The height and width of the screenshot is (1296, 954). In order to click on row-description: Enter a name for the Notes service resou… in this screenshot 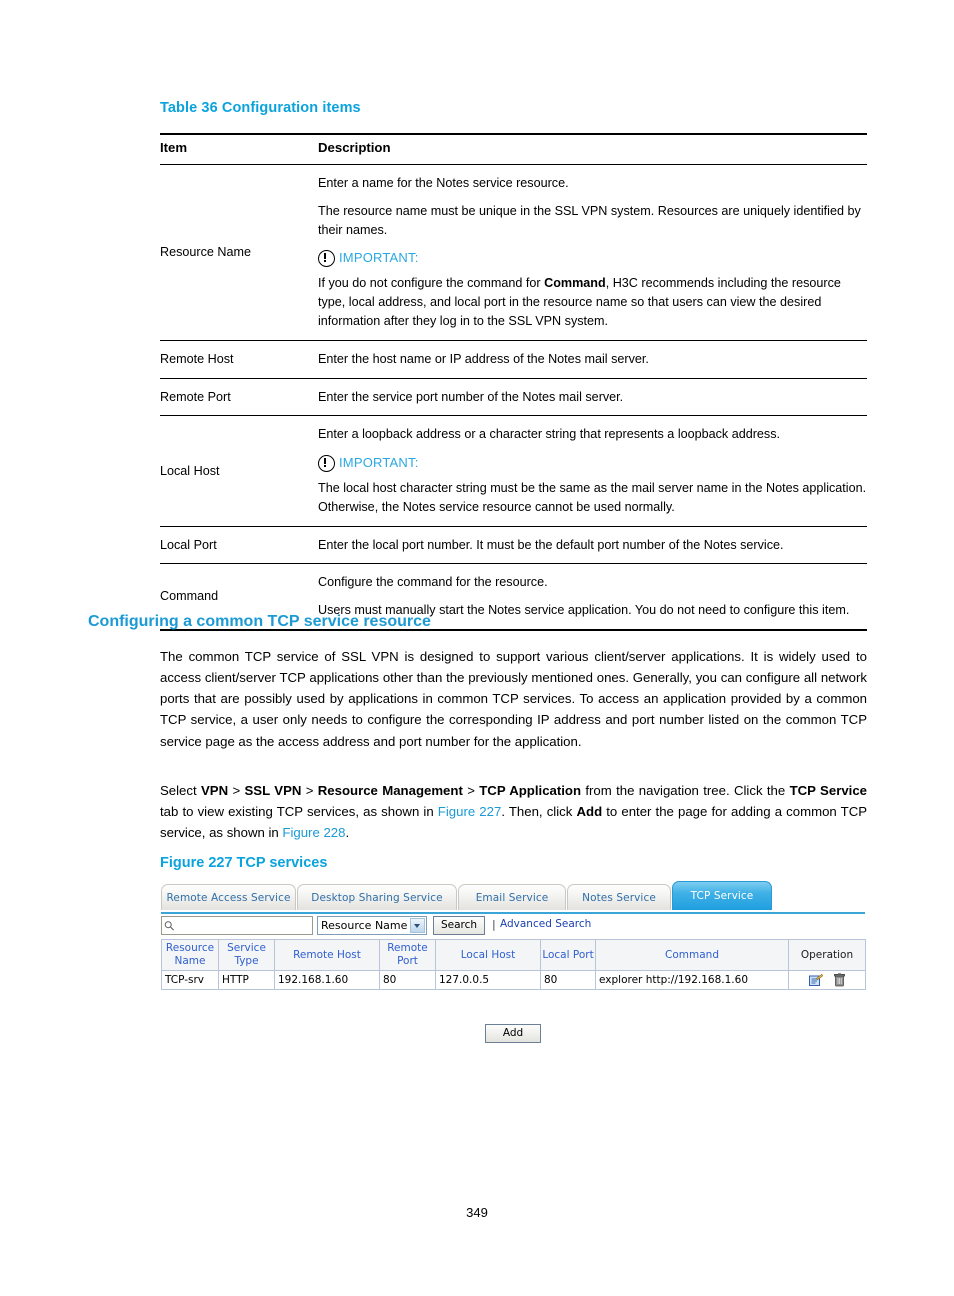, I will do `click(592, 252)`.